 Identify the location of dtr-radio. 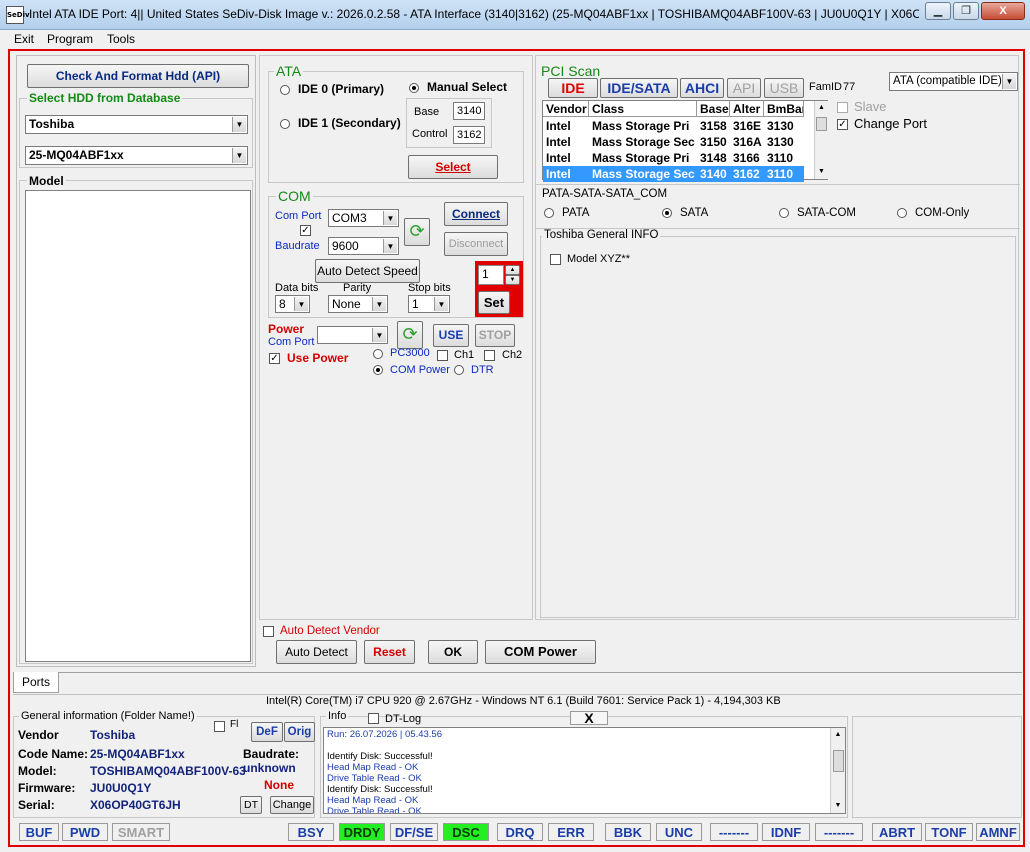
(459, 370).